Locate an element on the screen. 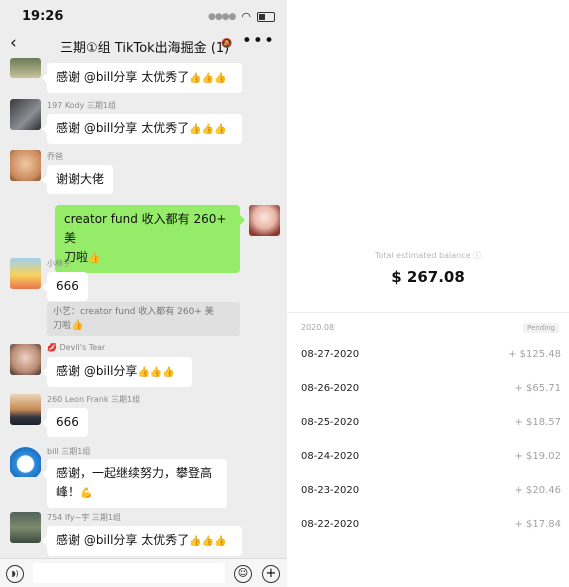 The height and width of the screenshot is (587, 569). my-avatar is located at coordinates (264, 220).